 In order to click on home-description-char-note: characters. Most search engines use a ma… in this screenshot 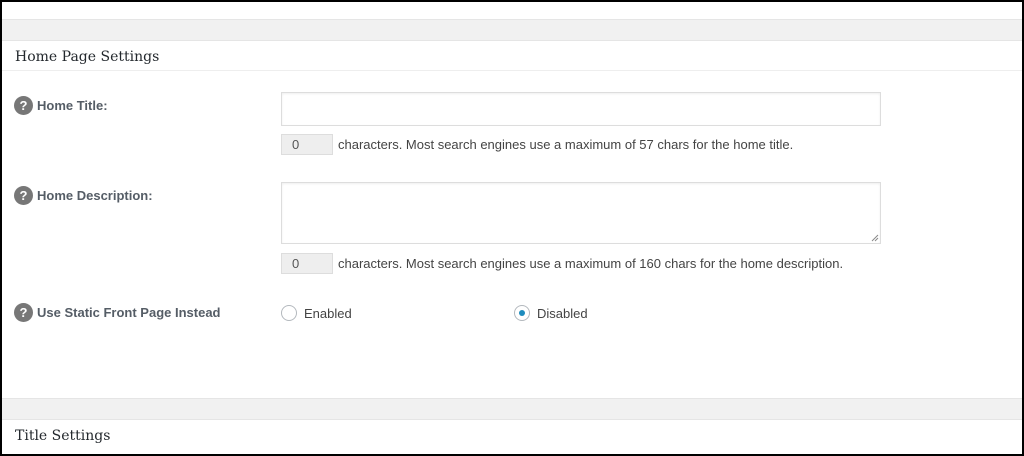, I will do `click(591, 263)`.